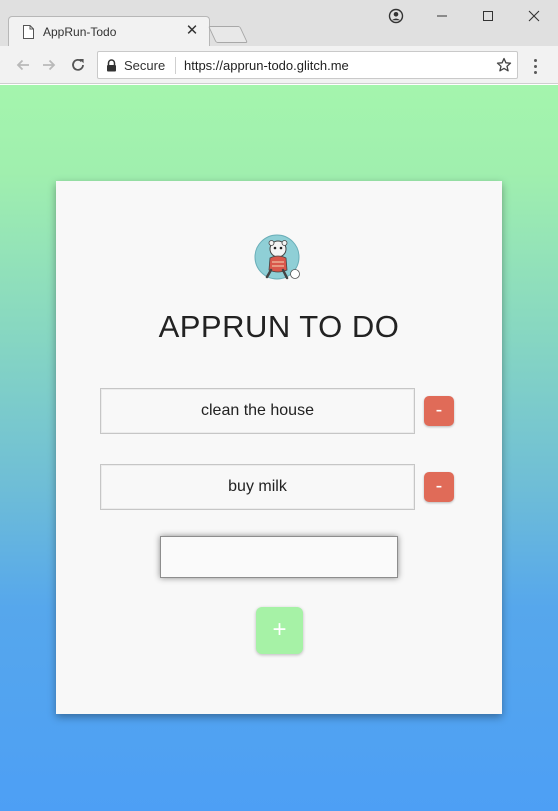 This screenshot has width=558, height=811. What do you see at coordinates (111, 65) in the screenshot?
I see `lock-icon` at bounding box center [111, 65].